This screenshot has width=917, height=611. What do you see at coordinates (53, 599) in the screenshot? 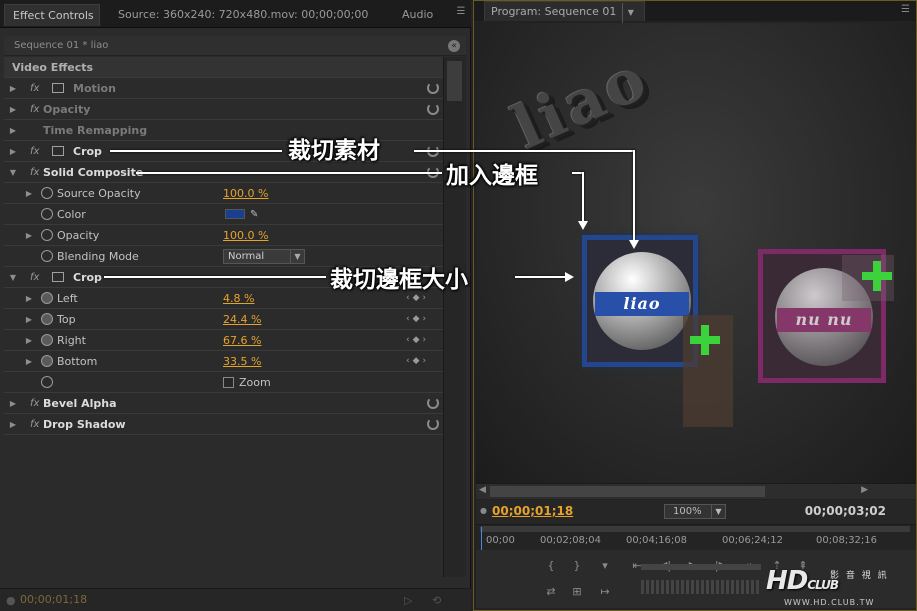
I see `footer-timecode: 00;00;01;18` at bounding box center [53, 599].